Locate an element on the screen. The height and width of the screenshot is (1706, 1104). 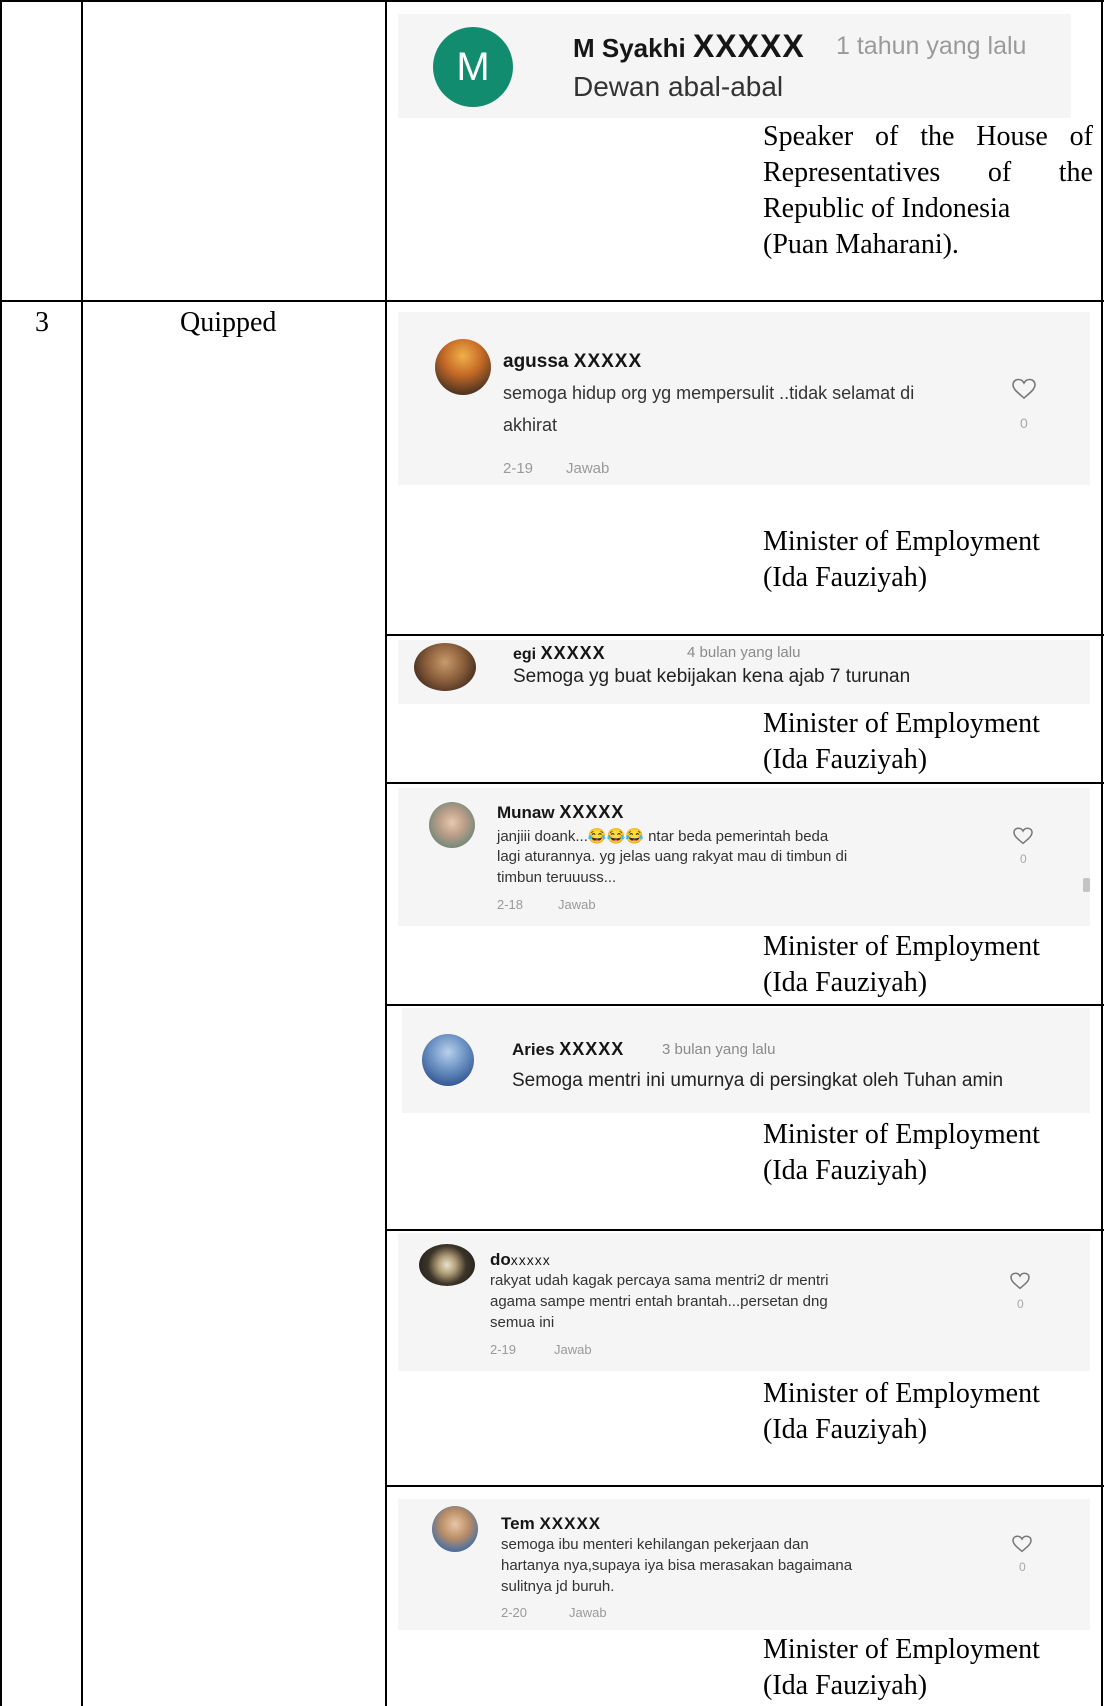
table-border-right is located at coordinates (1102, 853).